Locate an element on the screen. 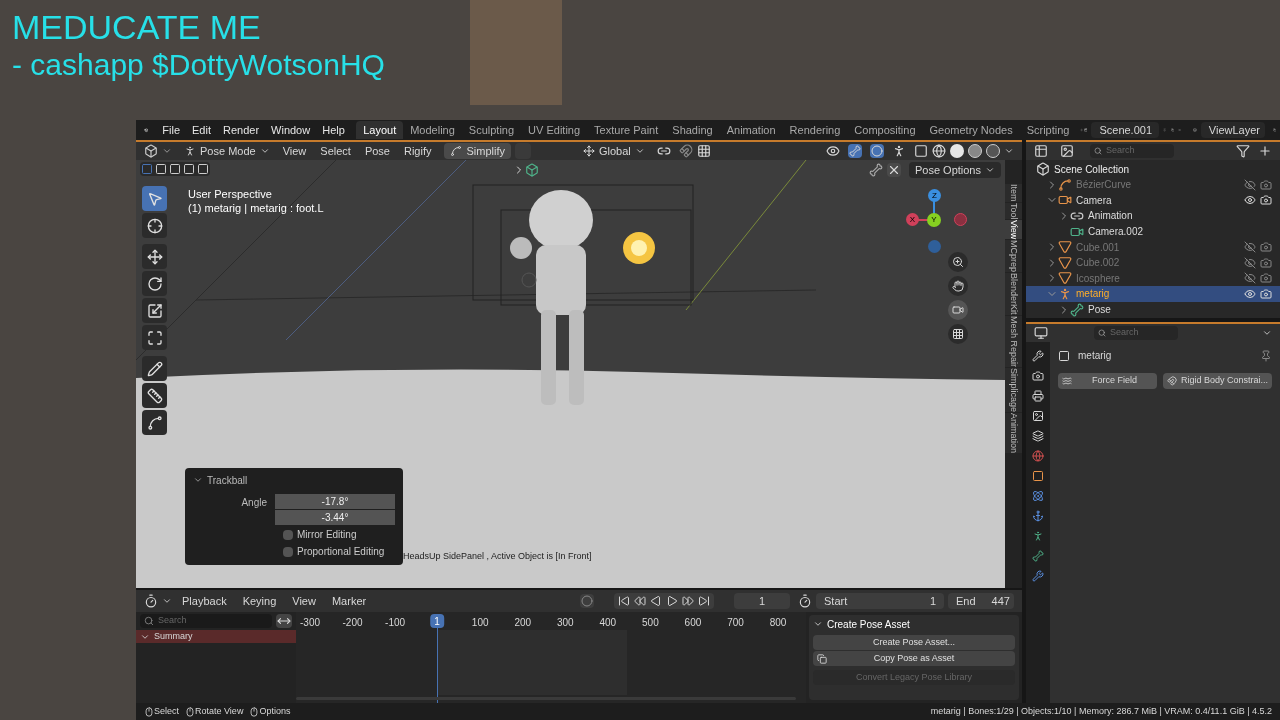 This screenshot has height=720, width=1280. swap-icon is located at coordinates (284, 621).